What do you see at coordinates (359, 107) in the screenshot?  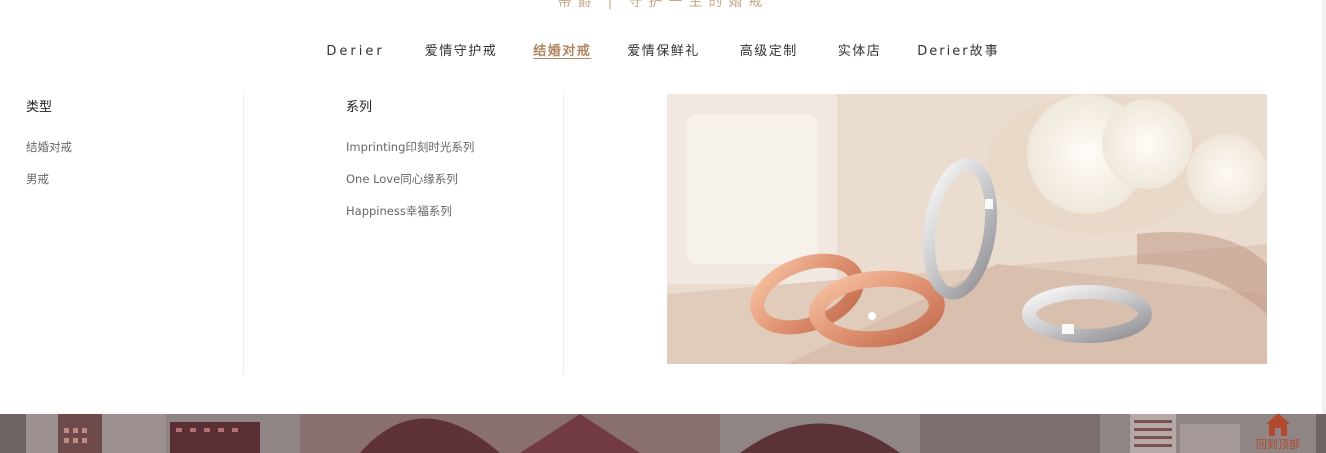 I see `series-heading: 系列` at bounding box center [359, 107].